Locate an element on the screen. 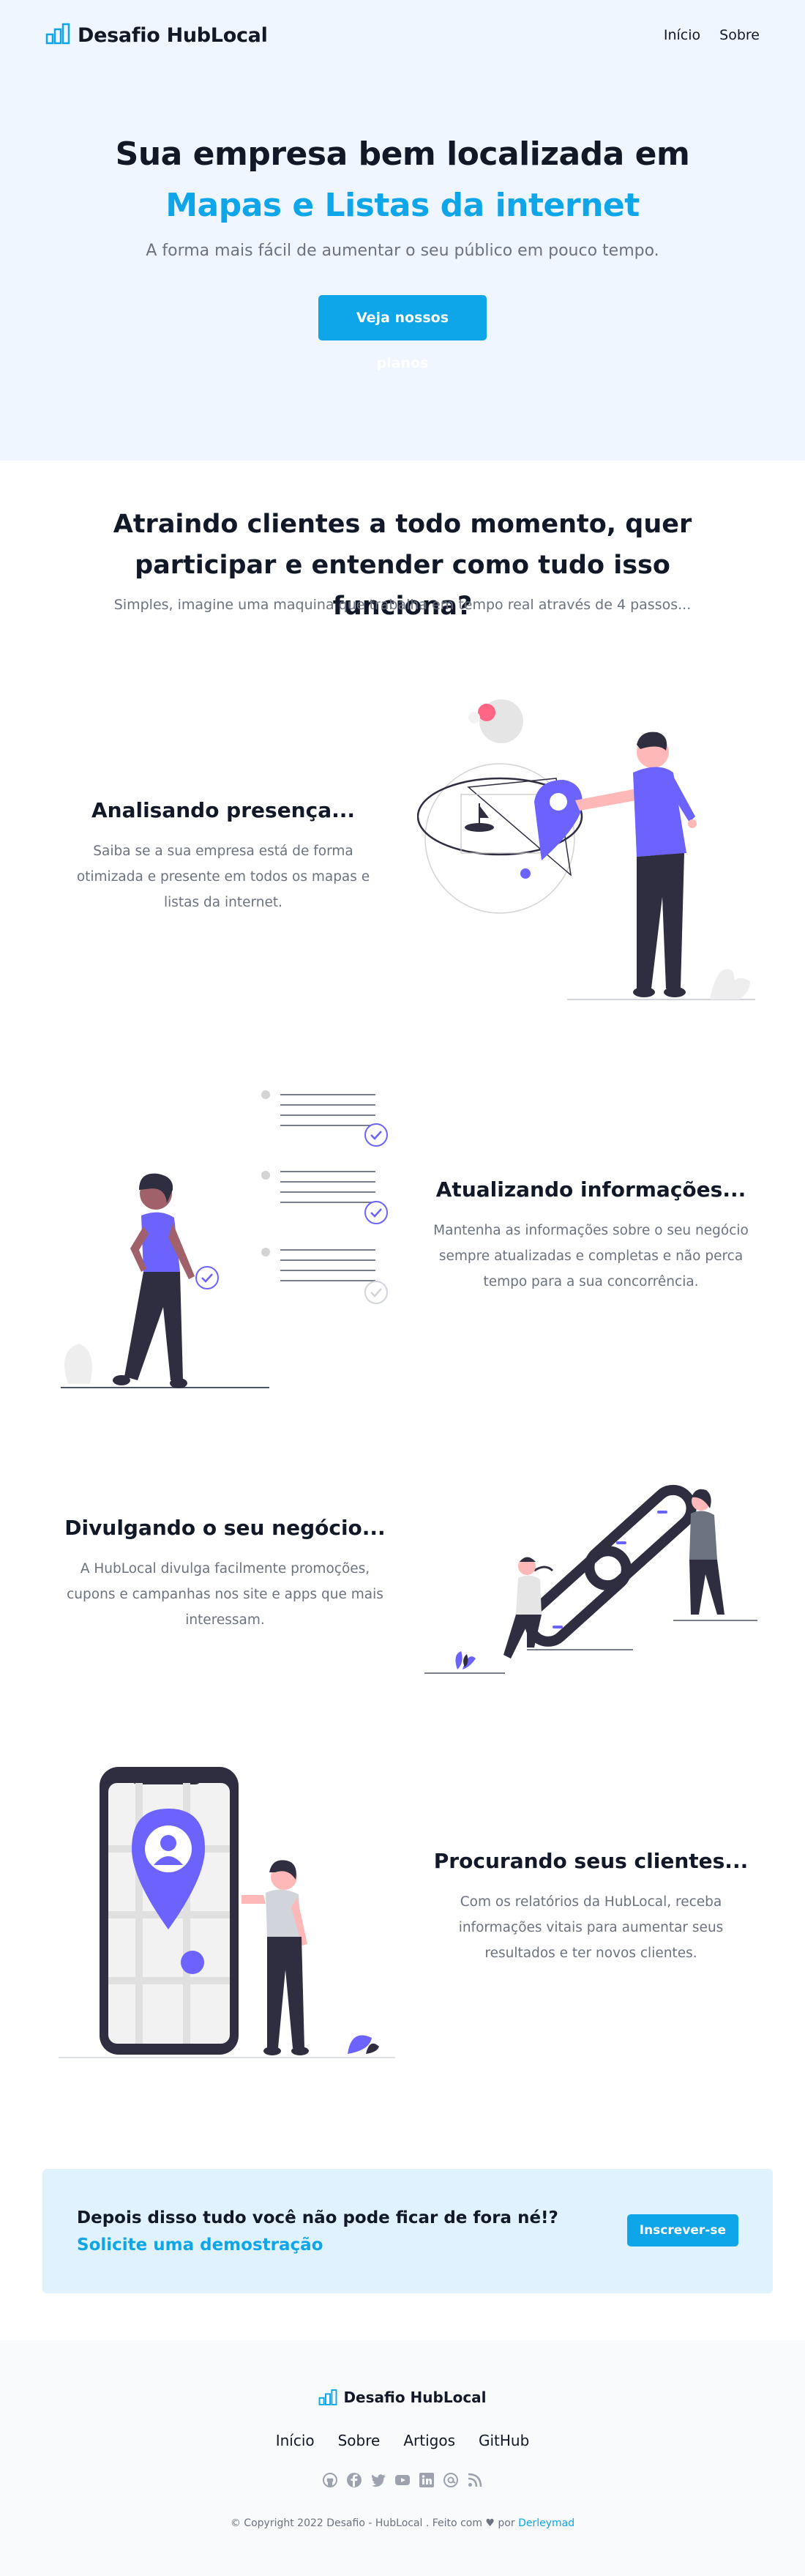  see-plans-button: Veja nossos planos is located at coordinates (402, 333).